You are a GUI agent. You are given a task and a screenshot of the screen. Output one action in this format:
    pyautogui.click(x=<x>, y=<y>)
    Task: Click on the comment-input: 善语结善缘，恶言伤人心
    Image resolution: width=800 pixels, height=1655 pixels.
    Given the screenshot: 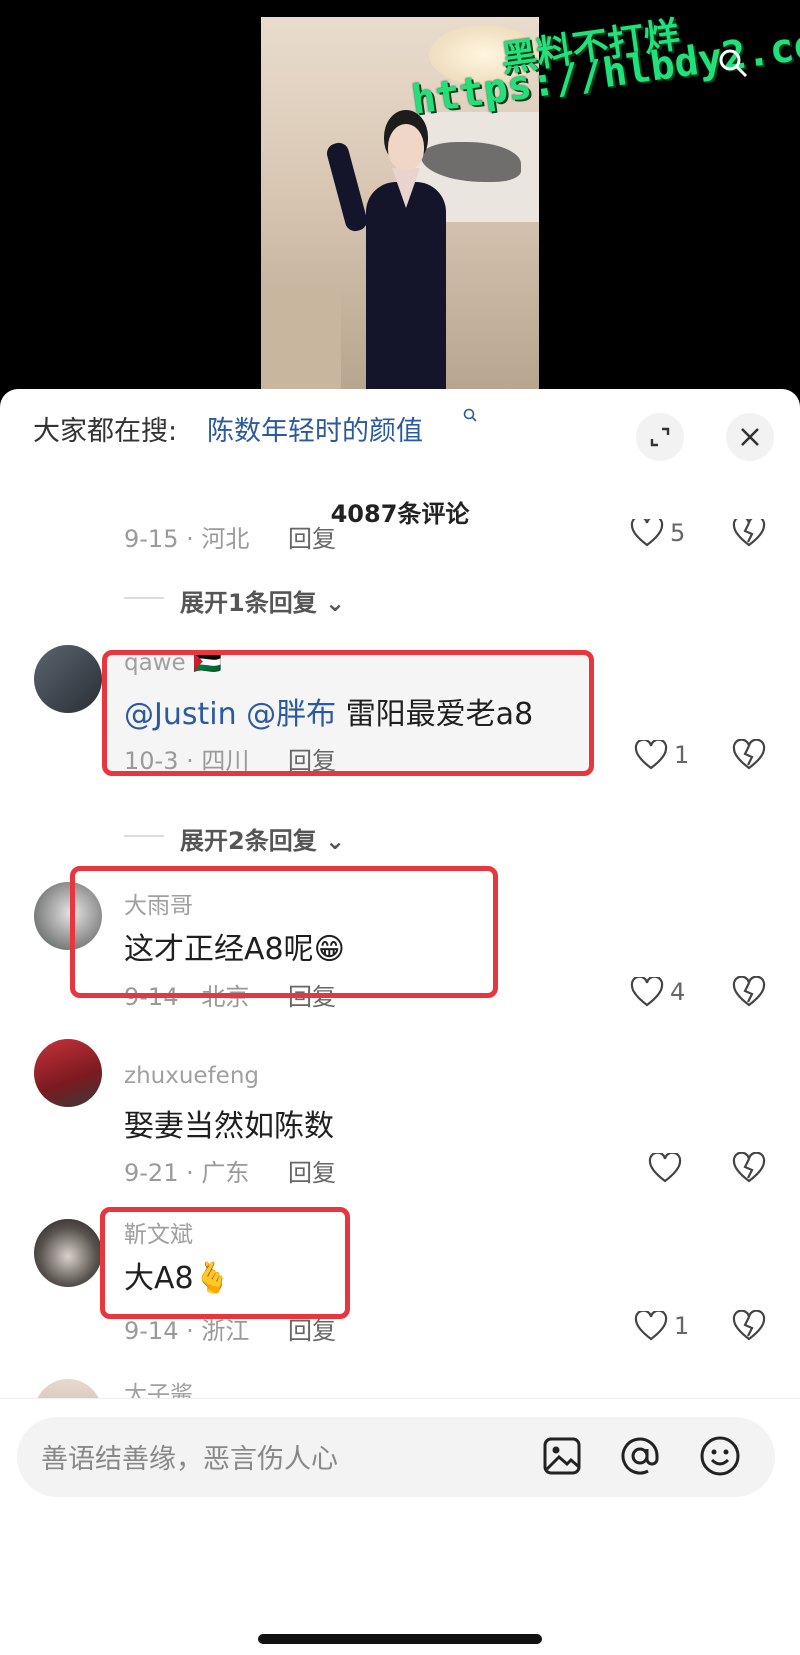 What is the action you would take?
    pyautogui.click(x=396, y=1457)
    